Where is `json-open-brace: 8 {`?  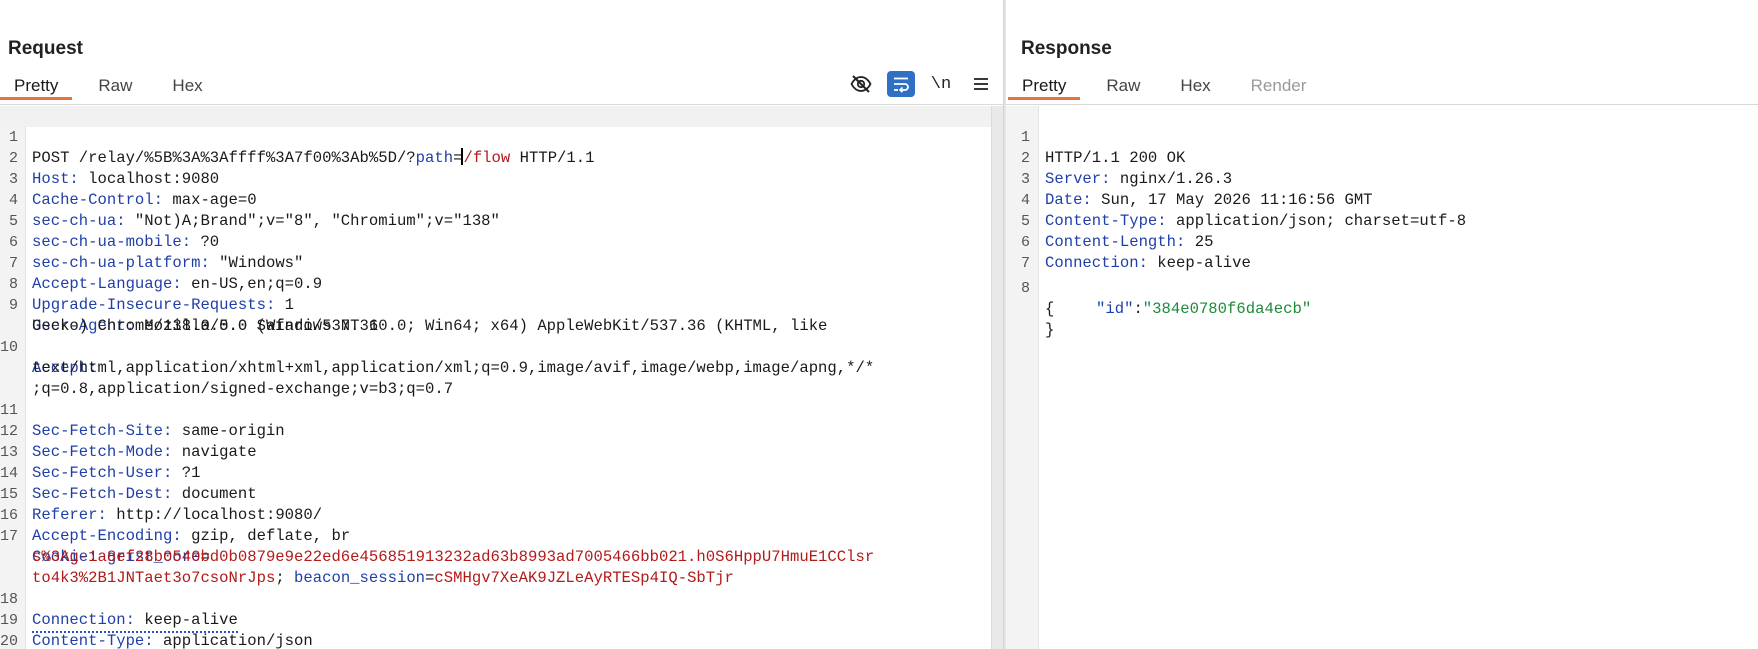 json-open-brace: 8 { is located at coordinates (1037, 299).